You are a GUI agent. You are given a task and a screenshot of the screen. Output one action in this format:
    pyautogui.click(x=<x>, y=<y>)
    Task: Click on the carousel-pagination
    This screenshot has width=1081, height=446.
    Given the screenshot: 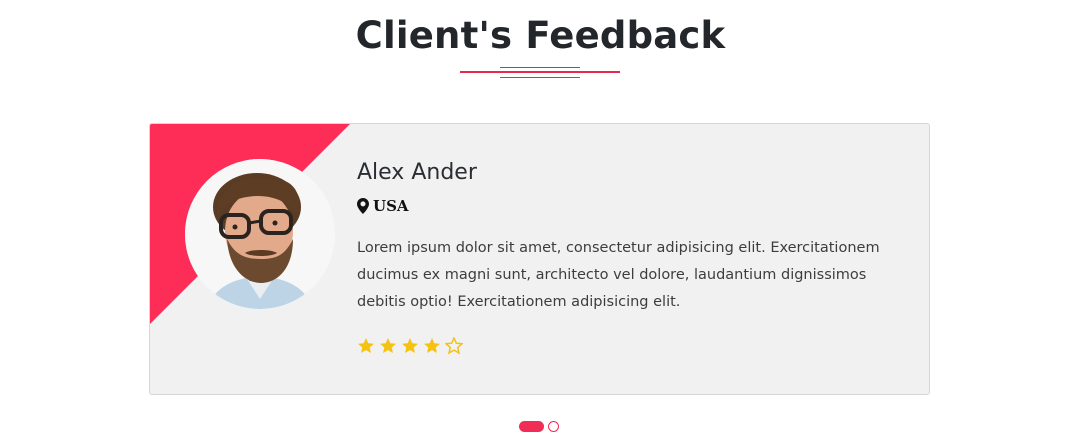 What is the action you would take?
    pyautogui.click(x=539, y=426)
    